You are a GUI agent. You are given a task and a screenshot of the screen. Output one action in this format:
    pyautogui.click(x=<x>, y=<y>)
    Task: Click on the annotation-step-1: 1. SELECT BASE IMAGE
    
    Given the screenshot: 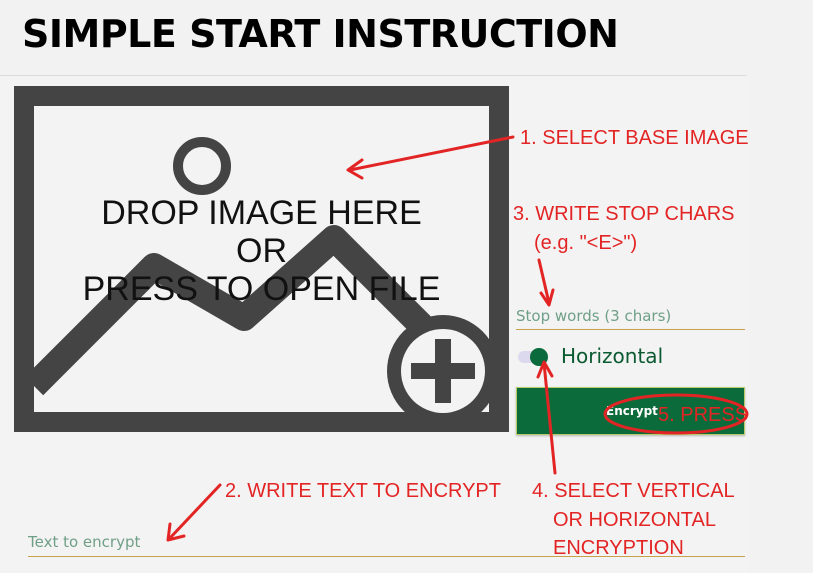 What is the action you would take?
    pyautogui.click(x=634, y=138)
    